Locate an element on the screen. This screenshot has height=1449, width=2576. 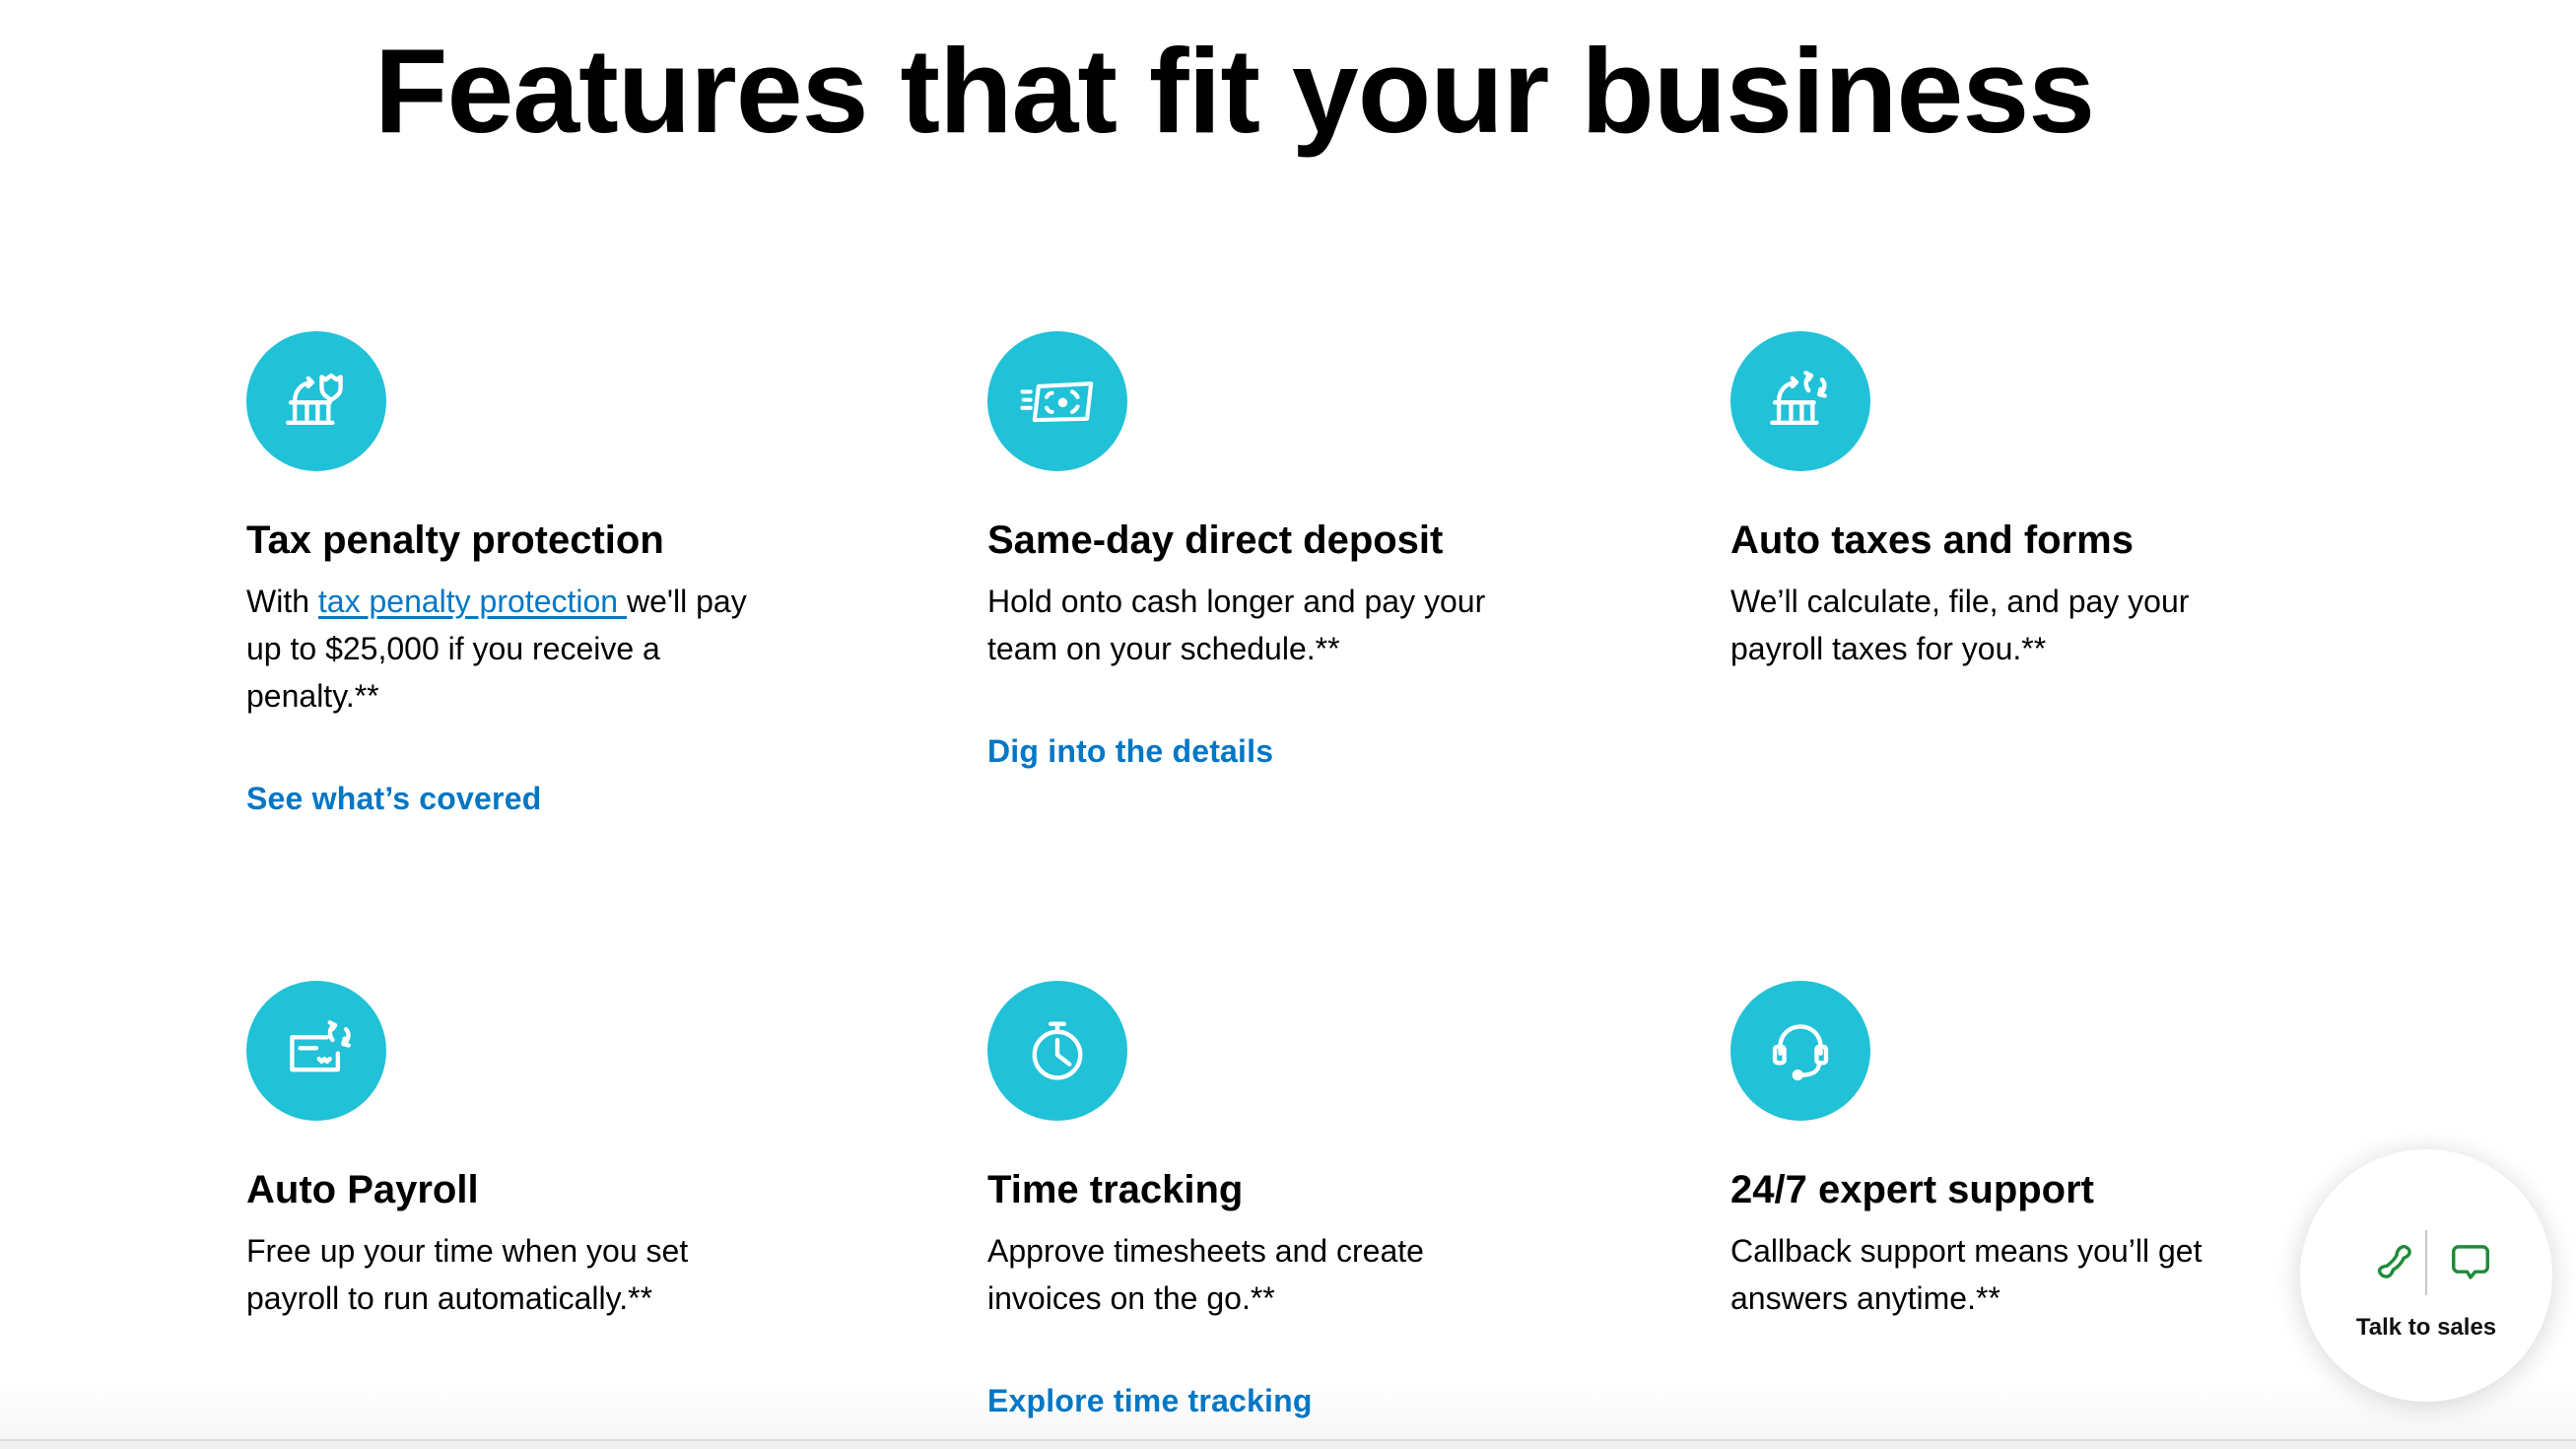
feature-title: Auto Payroll is located at coordinates (362, 1190).